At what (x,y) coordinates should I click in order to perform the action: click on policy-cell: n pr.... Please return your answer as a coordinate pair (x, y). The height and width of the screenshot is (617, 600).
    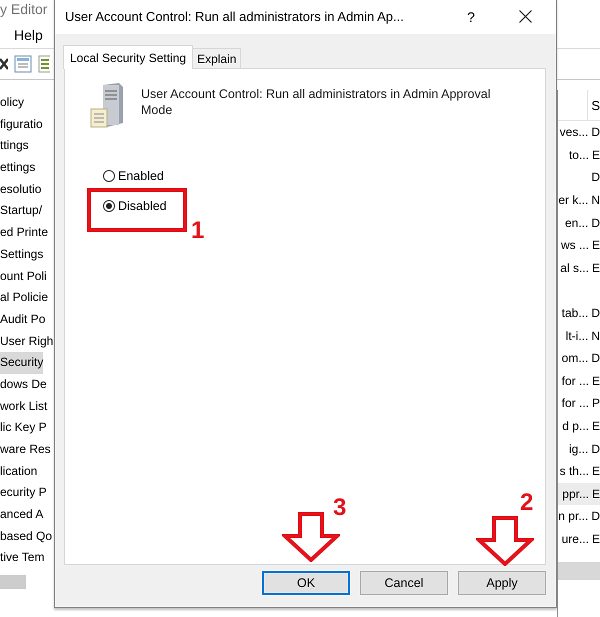
    Looking at the image, I should click on (573, 516).